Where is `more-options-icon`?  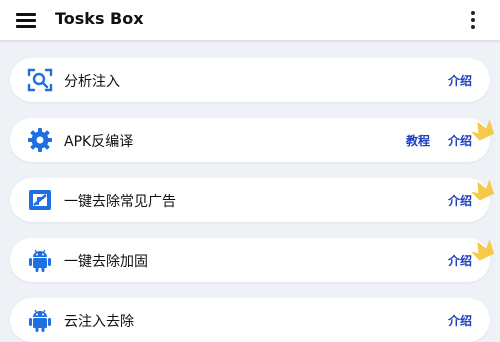
more-options-icon is located at coordinates (473, 20).